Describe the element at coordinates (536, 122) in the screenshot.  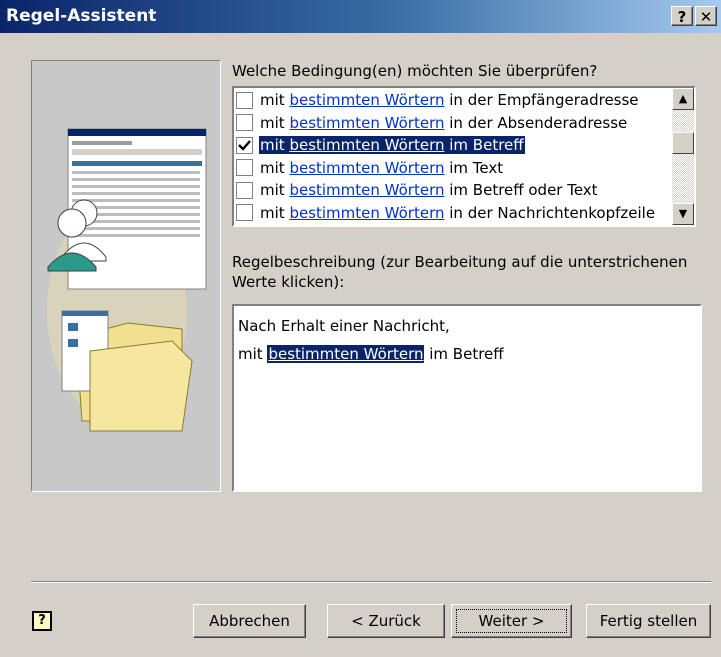
I see `condition-suffix: in der Absenderadresse` at that location.